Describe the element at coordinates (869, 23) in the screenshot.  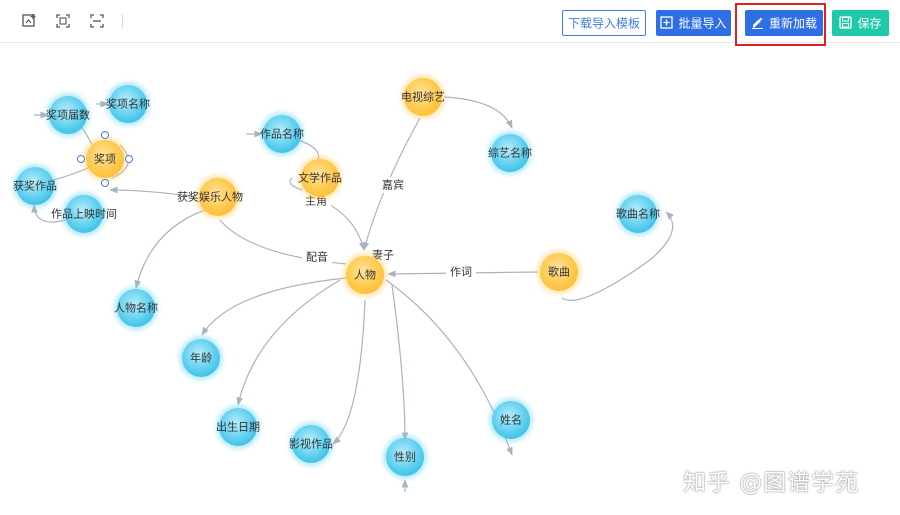
I see `save-label: 保存` at that location.